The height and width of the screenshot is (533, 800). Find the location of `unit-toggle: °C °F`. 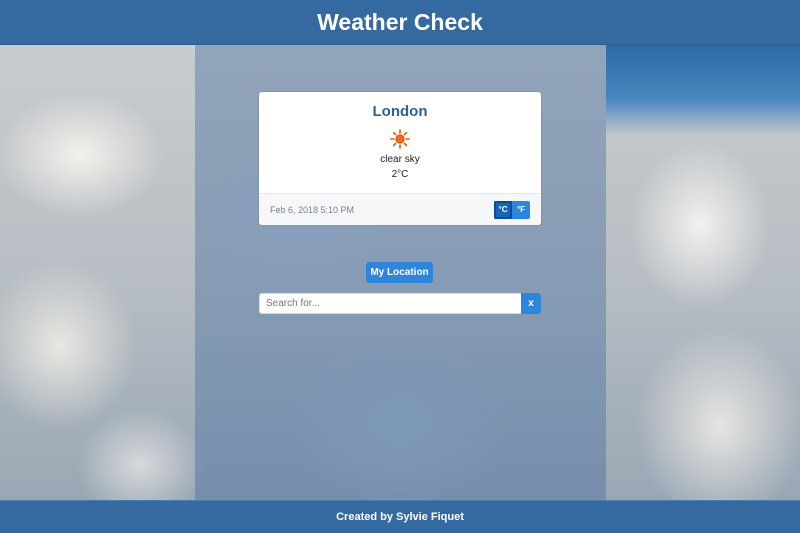

unit-toggle: °C °F is located at coordinates (512, 209).